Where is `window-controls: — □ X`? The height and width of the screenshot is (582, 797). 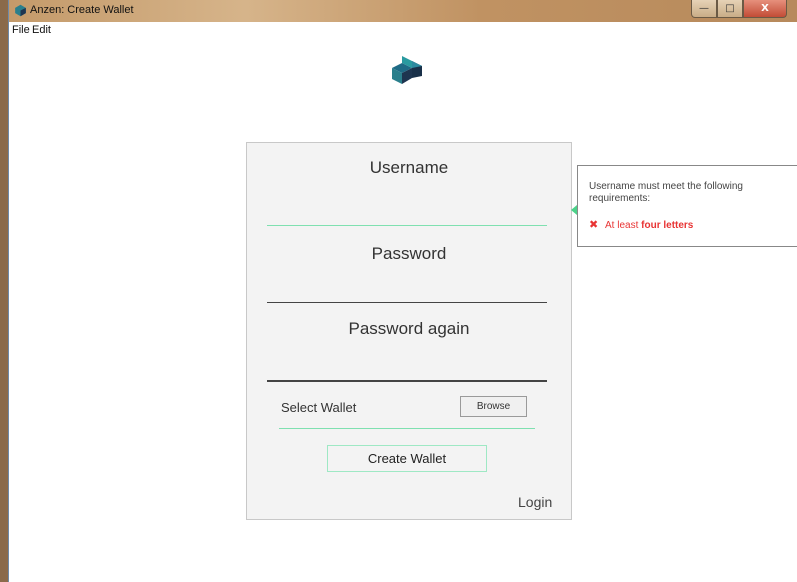 window-controls: — □ X is located at coordinates (739, 9).